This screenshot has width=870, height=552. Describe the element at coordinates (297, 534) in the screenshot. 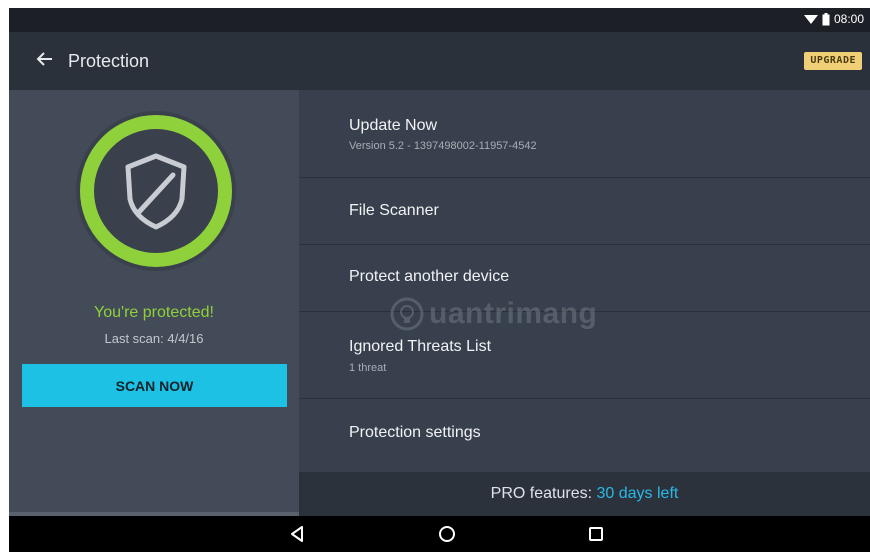

I see `back-nav-icon` at that location.